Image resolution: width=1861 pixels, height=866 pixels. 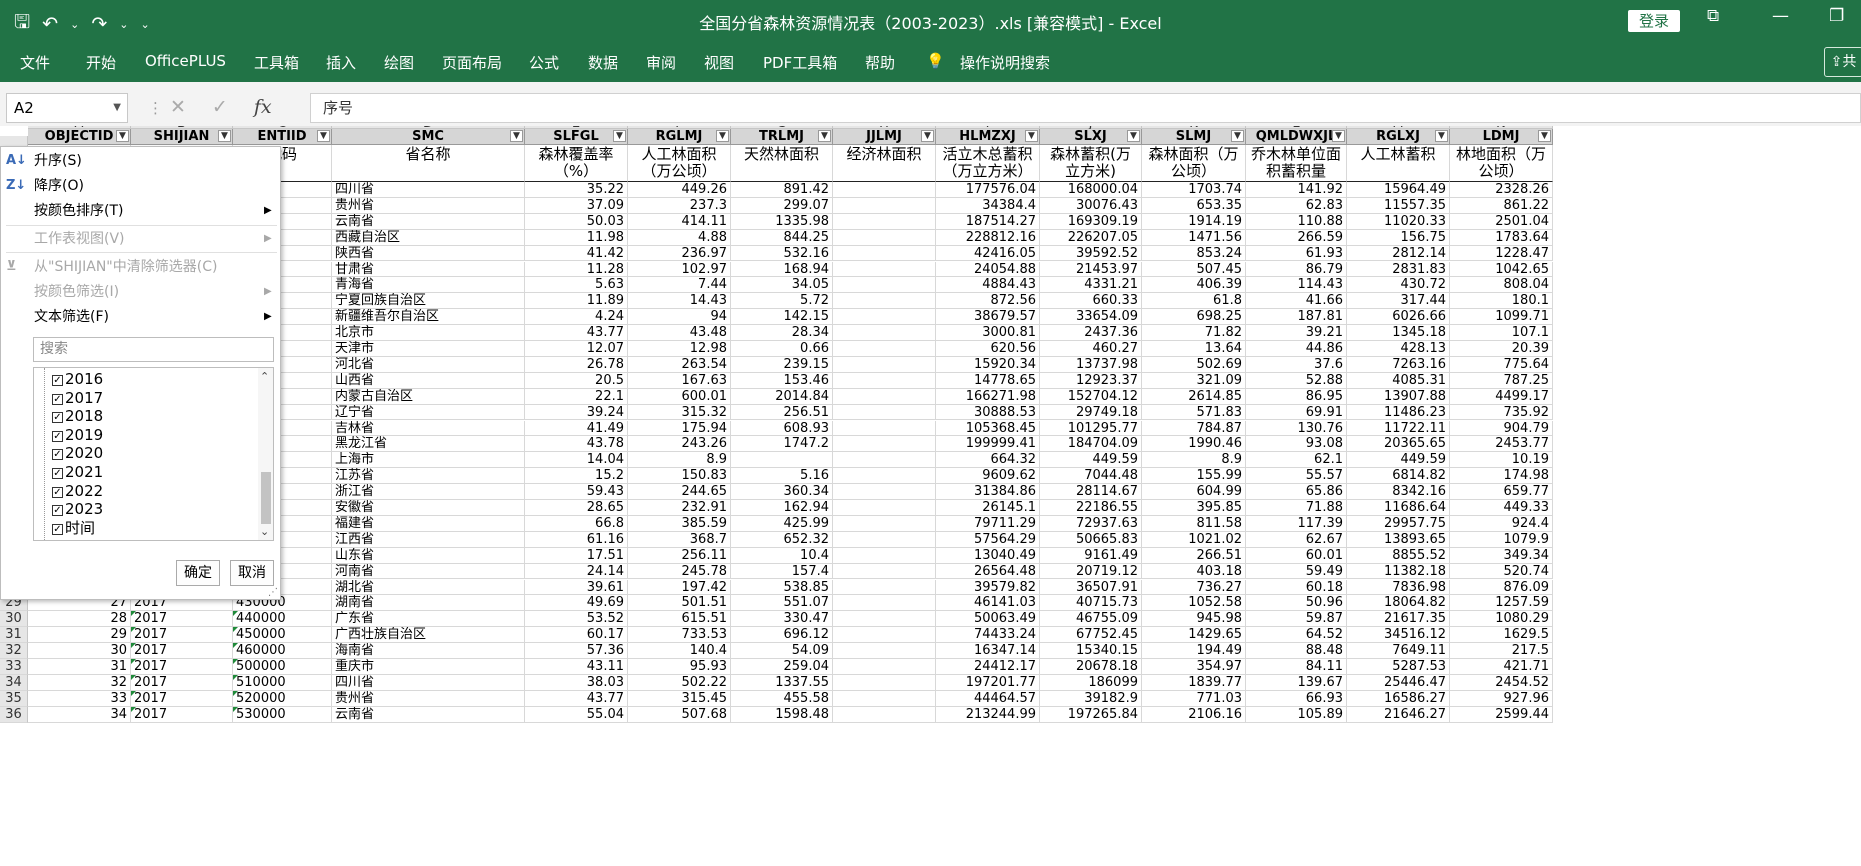 I want to click on data-cell: 139.67, so click(x=1296, y=682).